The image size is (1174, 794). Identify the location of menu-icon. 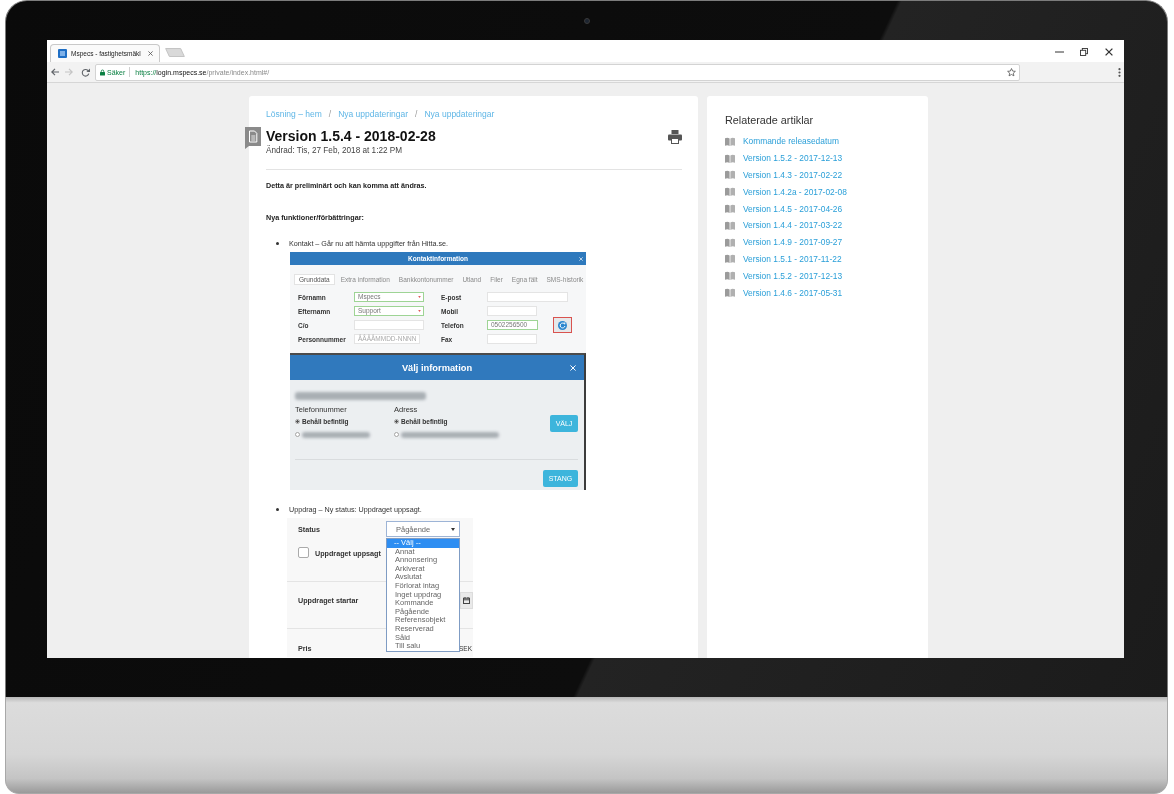
(1119, 72).